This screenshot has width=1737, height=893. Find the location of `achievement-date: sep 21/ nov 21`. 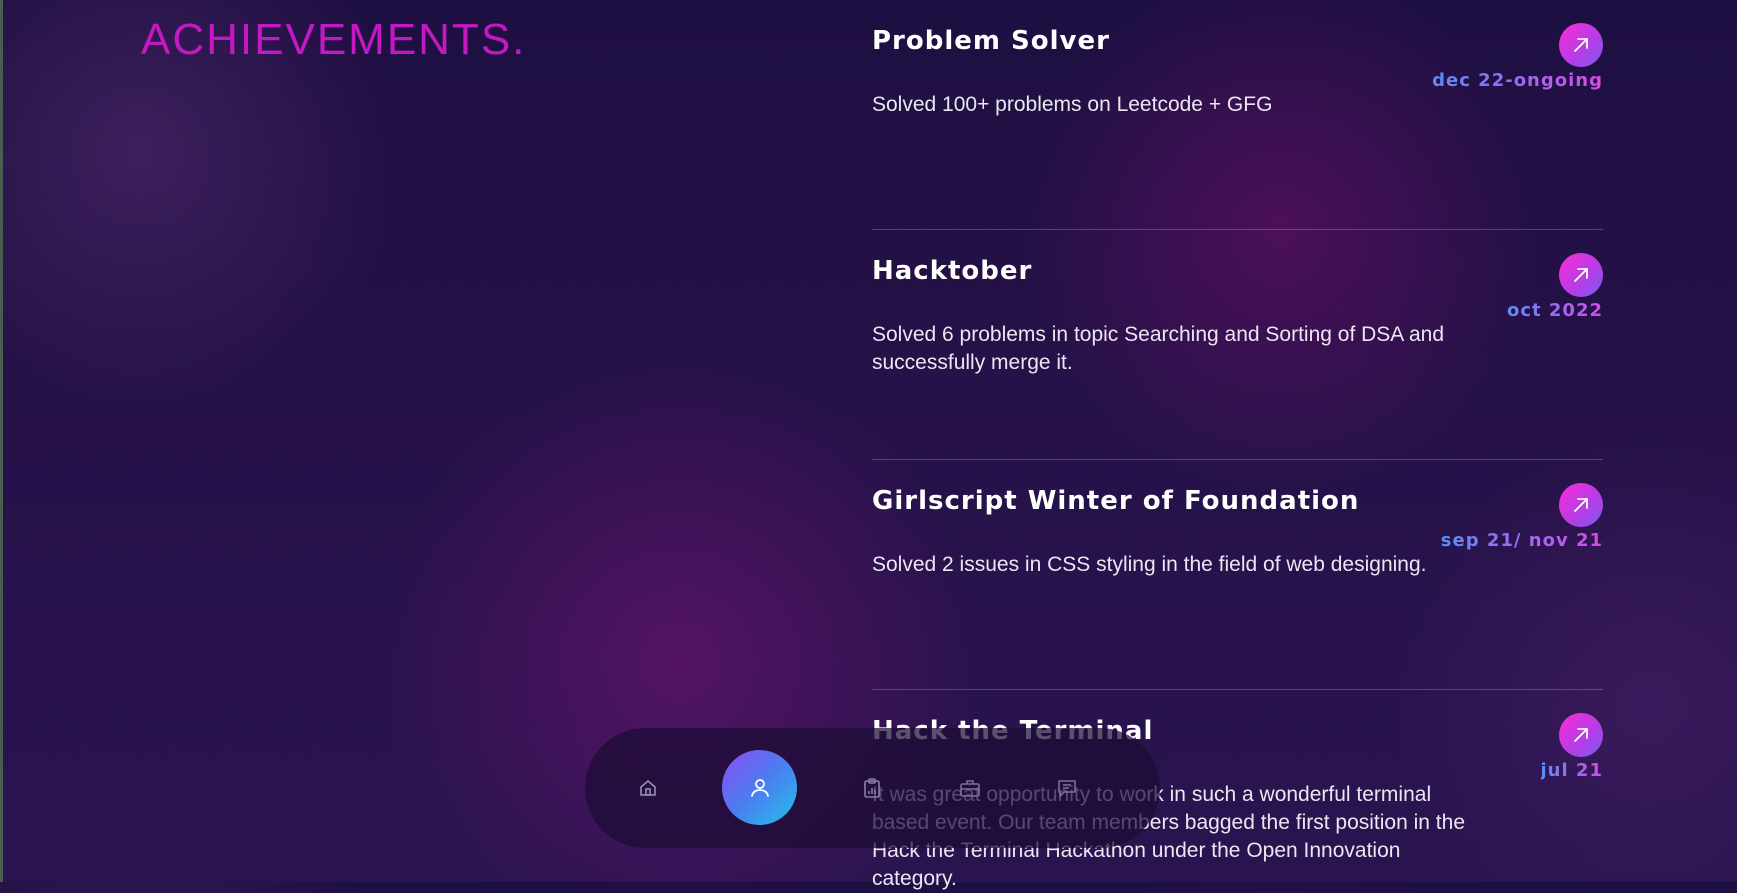

achievement-date: sep 21/ nov 21 is located at coordinates (1521, 540).